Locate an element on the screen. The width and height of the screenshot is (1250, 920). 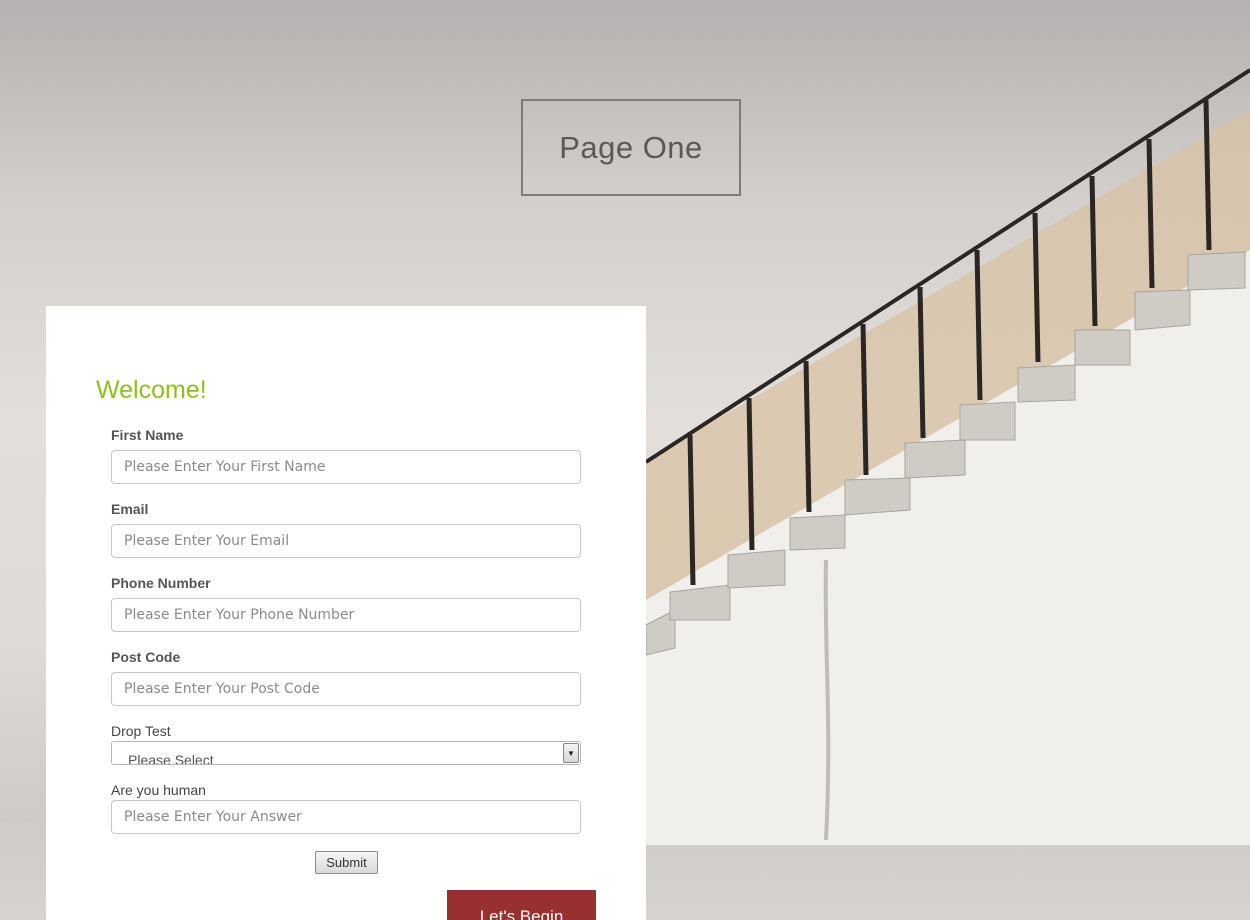
email-label: Email is located at coordinates (130, 509).